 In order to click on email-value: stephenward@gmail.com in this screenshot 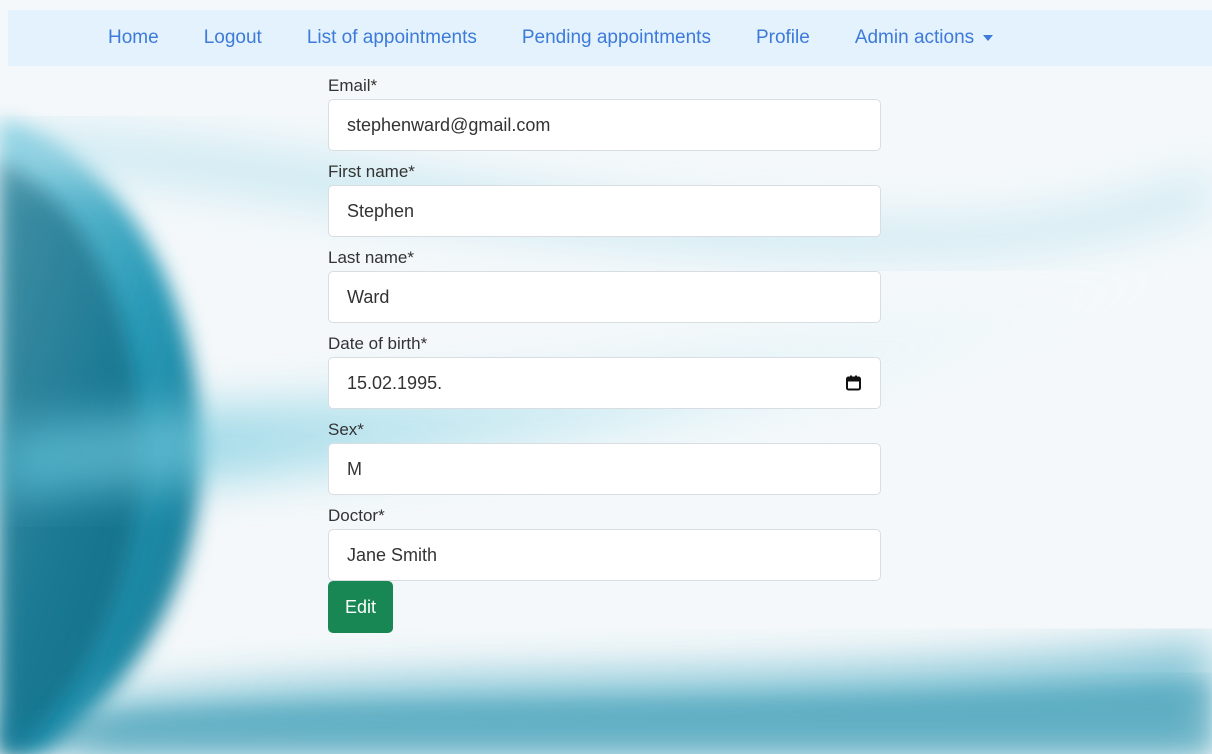, I will do `click(449, 124)`.